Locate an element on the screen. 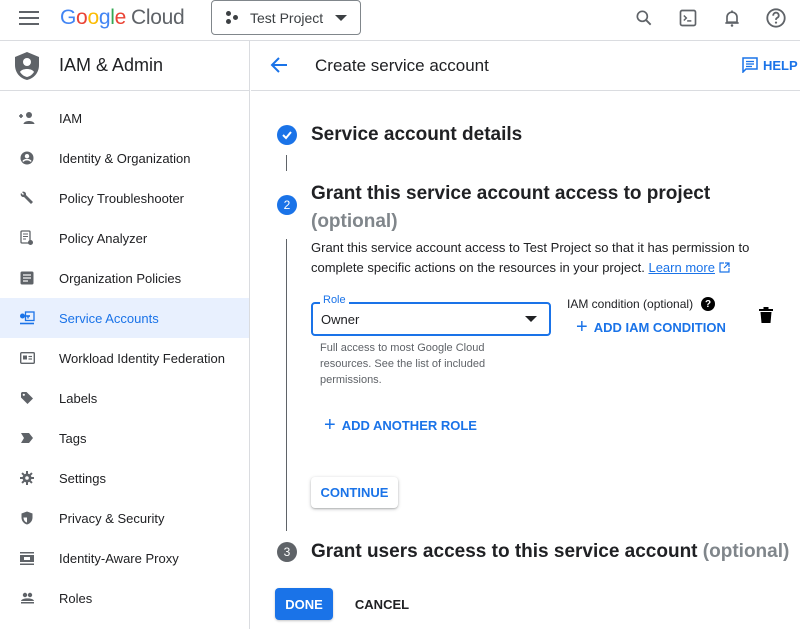 This screenshot has height=629, width=800. sidebar-header: IAM & Admin is located at coordinates (124, 66).